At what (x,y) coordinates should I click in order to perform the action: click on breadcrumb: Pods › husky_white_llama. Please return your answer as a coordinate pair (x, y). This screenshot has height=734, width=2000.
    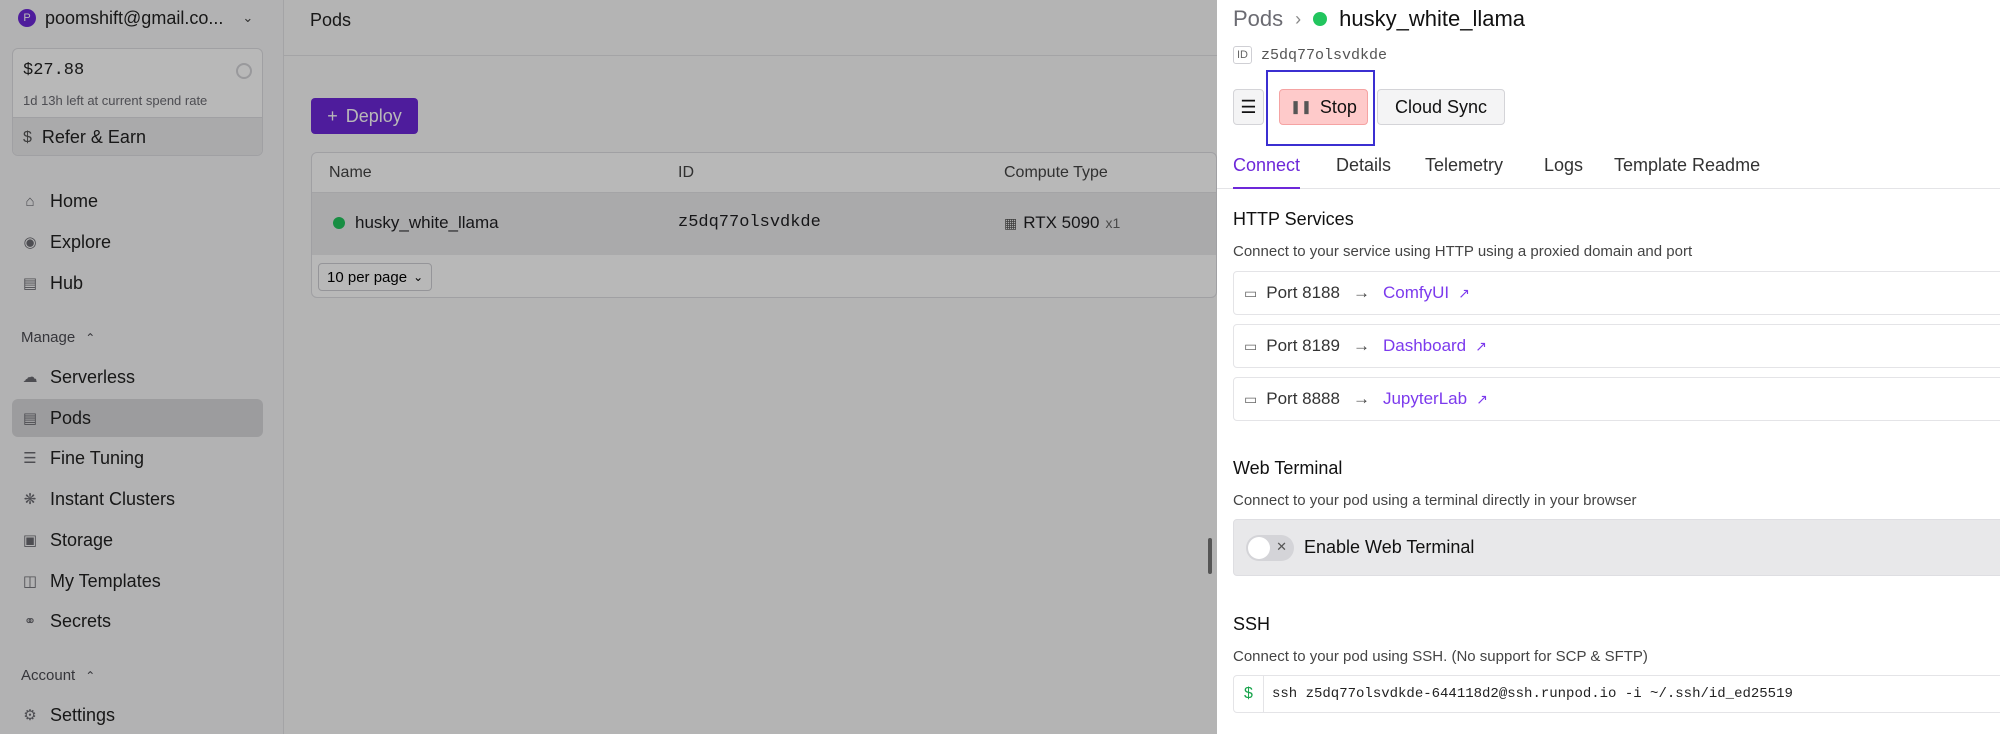
    Looking at the image, I should click on (1379, 19).